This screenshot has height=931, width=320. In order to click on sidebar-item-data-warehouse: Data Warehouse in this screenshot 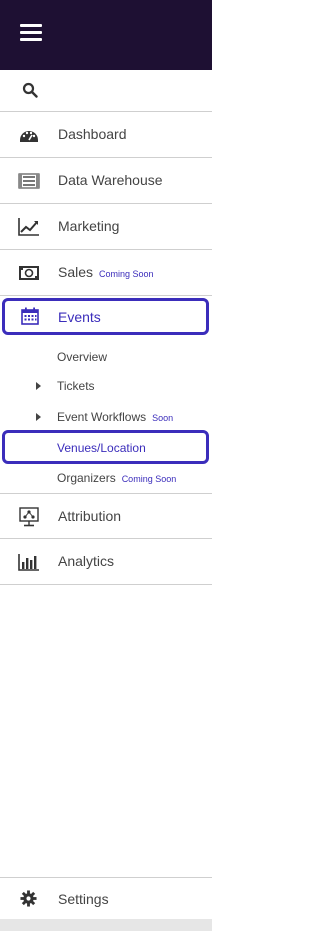, I will do `click(106, 181)`.